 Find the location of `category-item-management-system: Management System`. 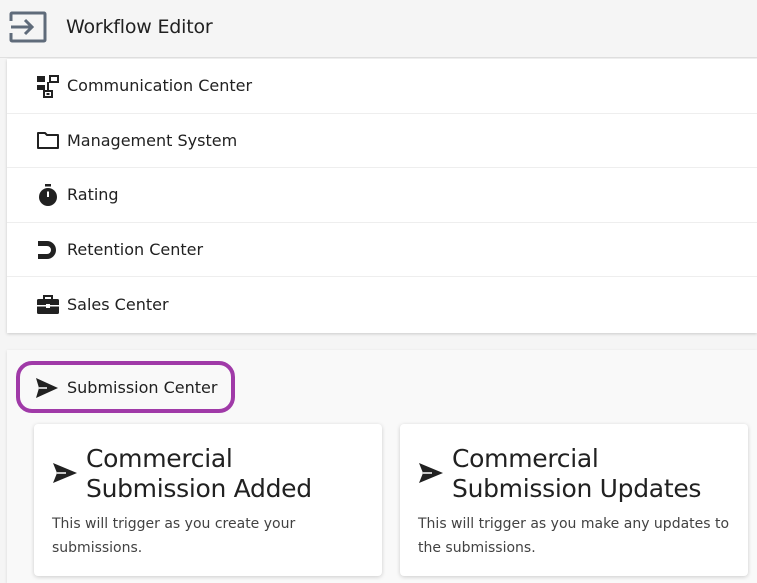

category-item-management-system: Management System is located at coordinates (382, 141).